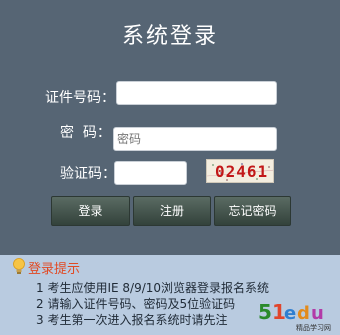 The height and width of the screenshot is (335, 340). Describe the element at coordinates (303, 313) in the screenshot. I see `svg-text: d` at that location.